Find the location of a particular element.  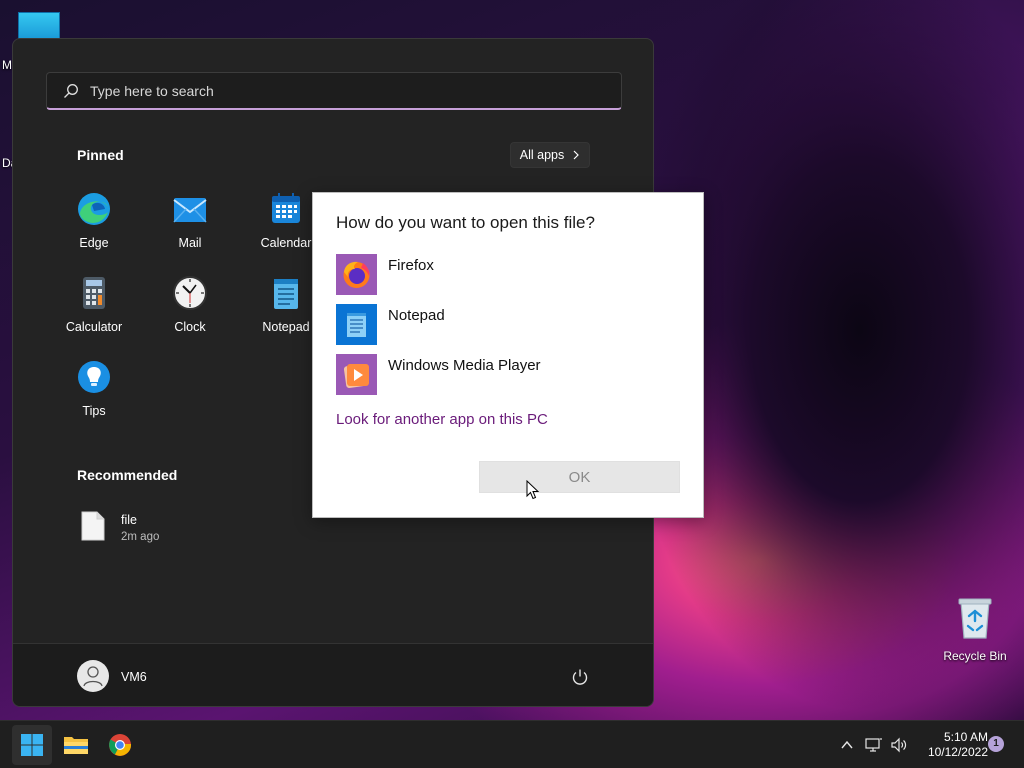

ok-button: OK is located at coordinates (579, 477).